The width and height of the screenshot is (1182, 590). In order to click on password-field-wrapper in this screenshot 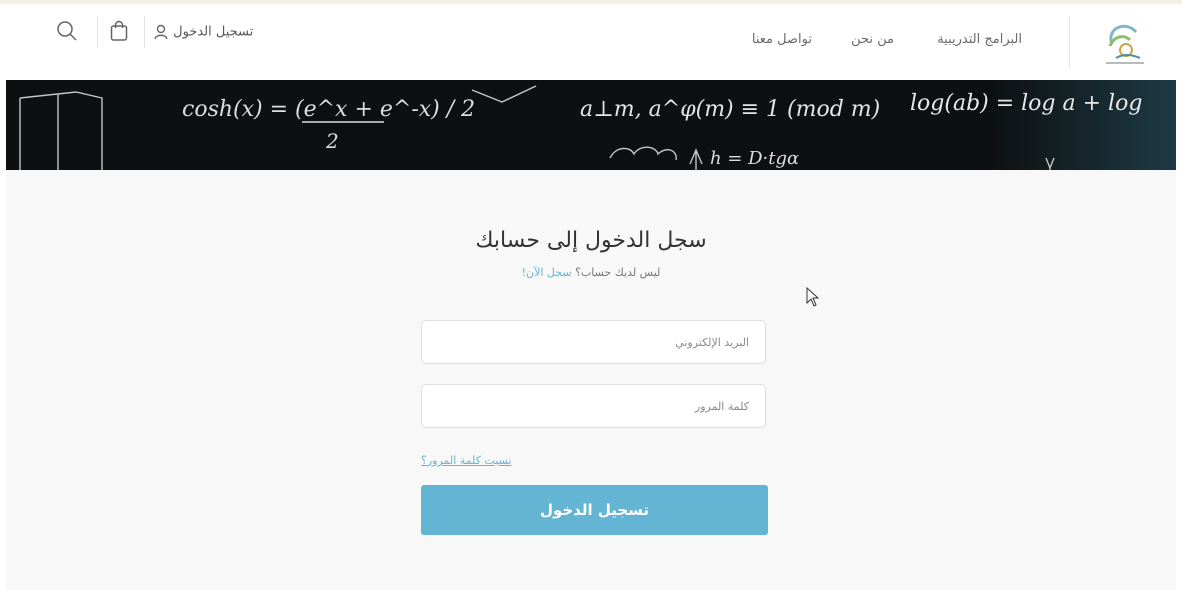, I will do `click(593, 406)`.